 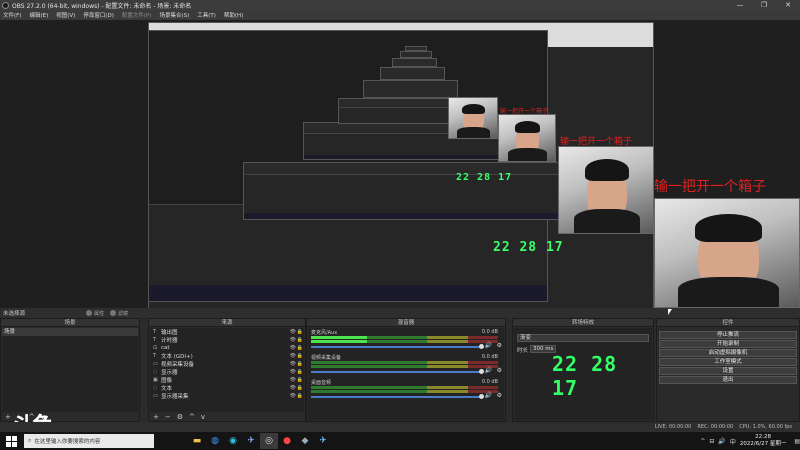 I want to click on browser-icon: ◉, so click(x=233, y=441).